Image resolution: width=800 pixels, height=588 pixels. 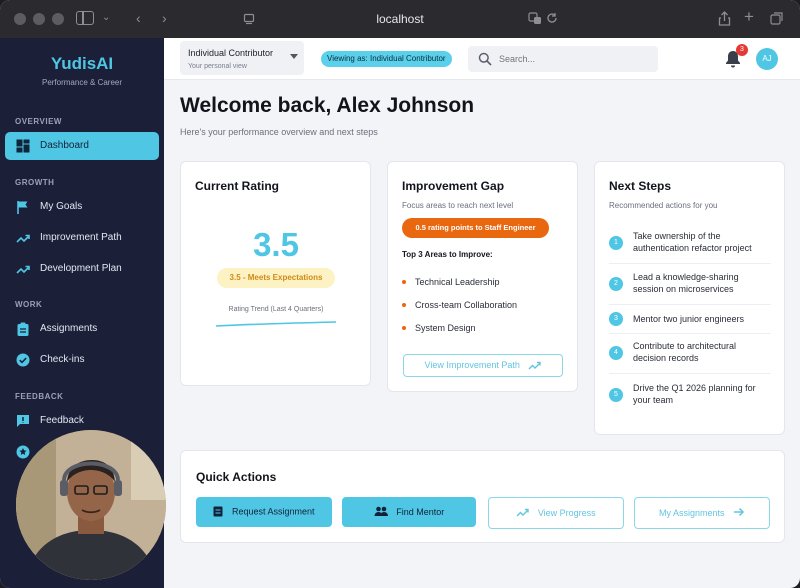 What do you see at coordinates (475, 228) in the screenshot?
I see `gap-badge: 0.5 rating points to Staff Engineer` at bounding box center [475, 228].